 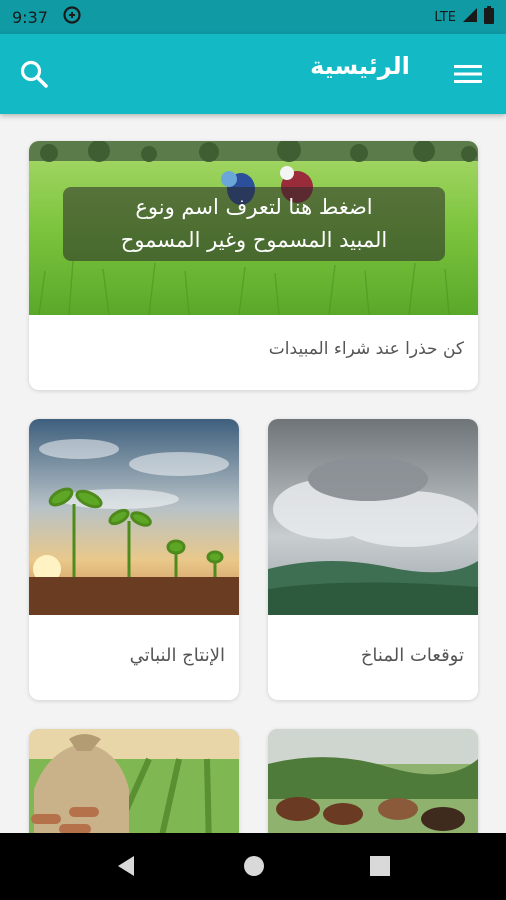 I want to click on recents-icon, so click(x=380, y=868).